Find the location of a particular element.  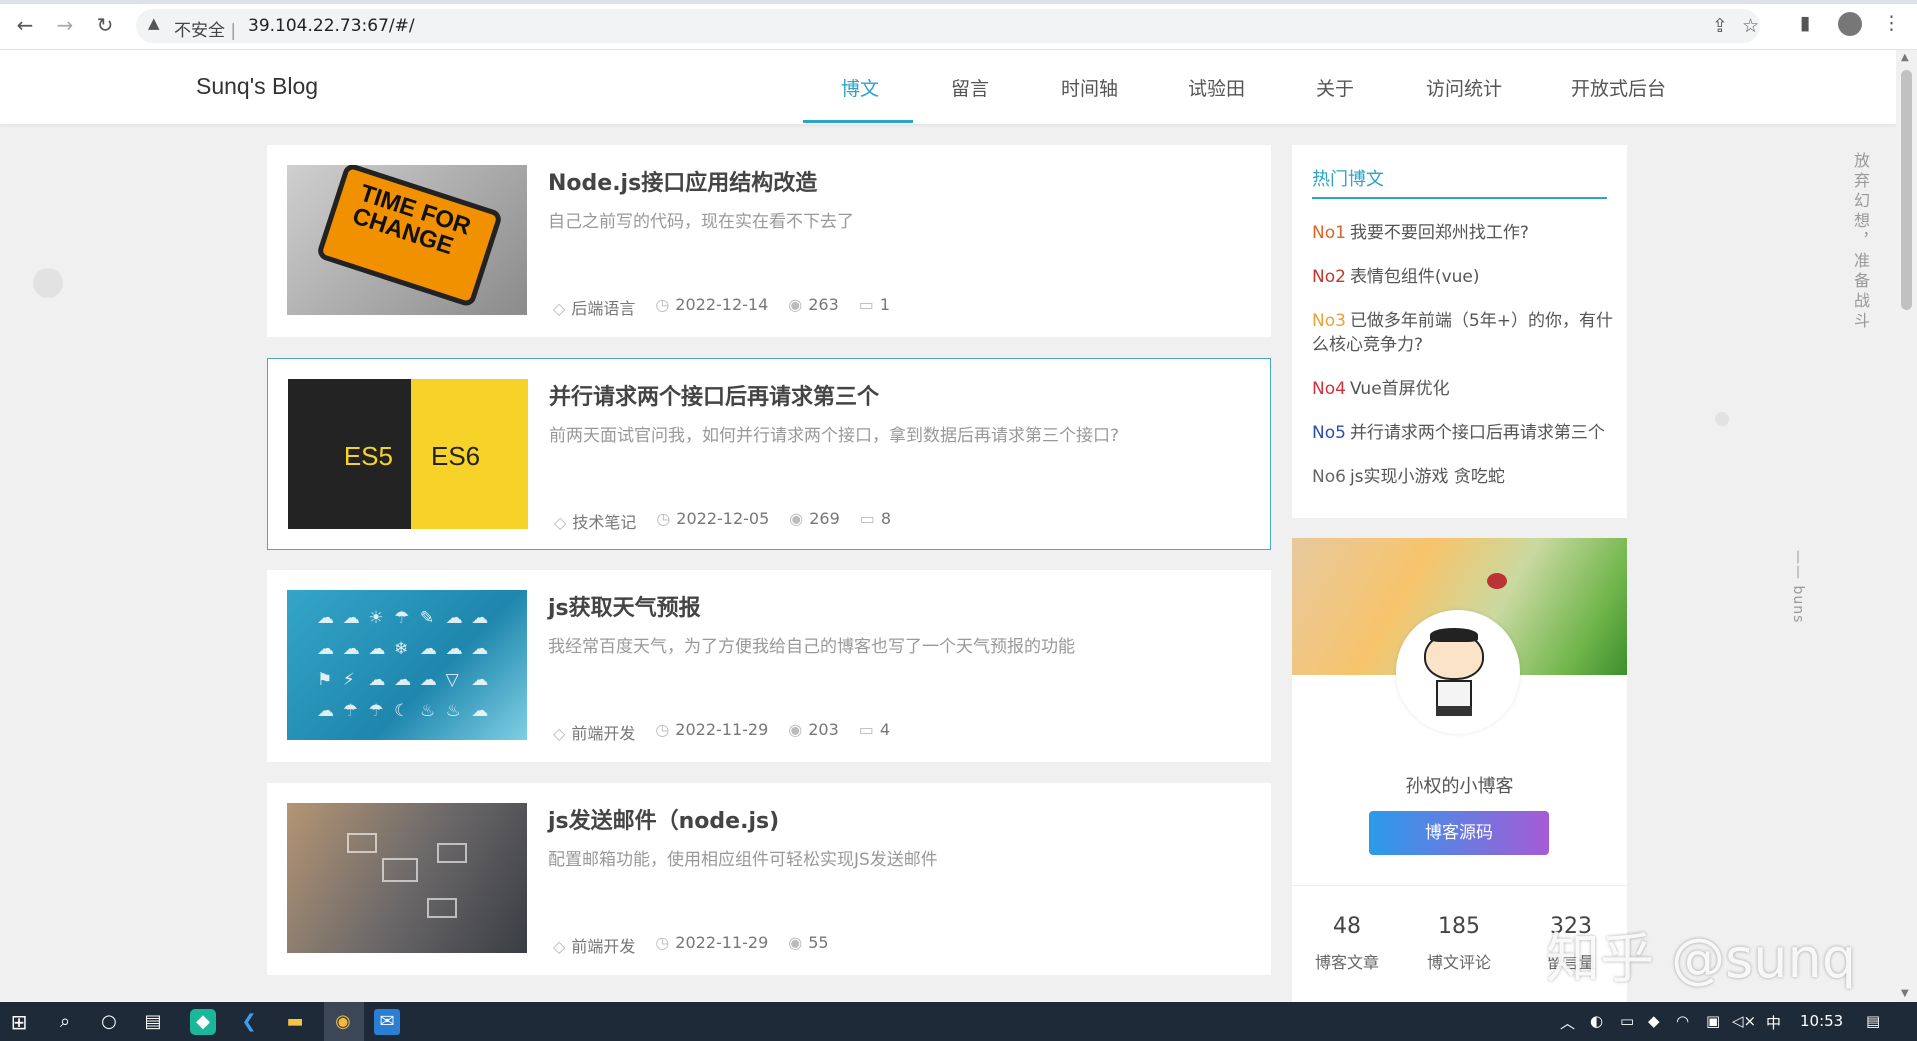

scroll-up-icon: ▲ is located at coordinates (1905, 57).